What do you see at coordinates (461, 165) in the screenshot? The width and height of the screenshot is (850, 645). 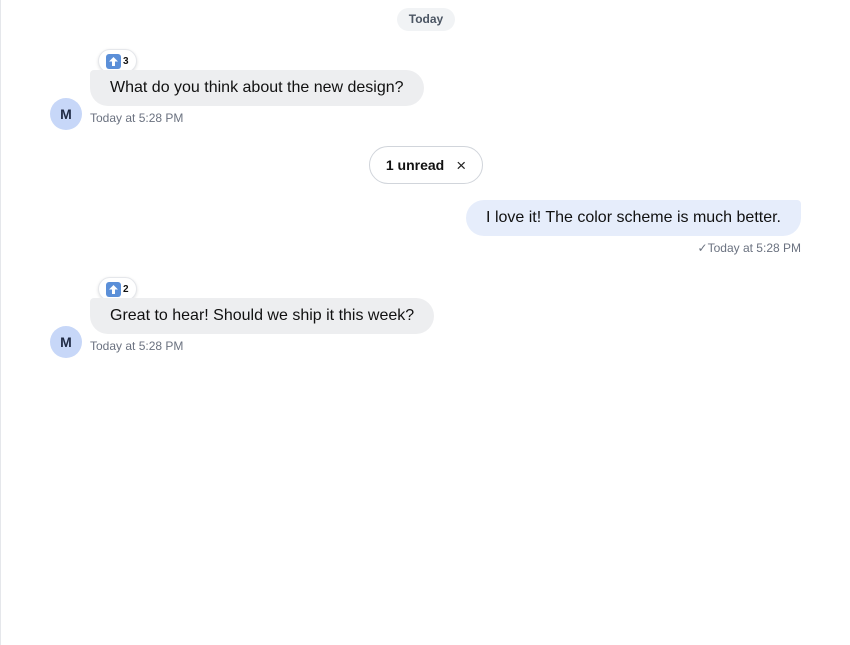 I see `close-icon: ×` at bounding box center [461, 165].